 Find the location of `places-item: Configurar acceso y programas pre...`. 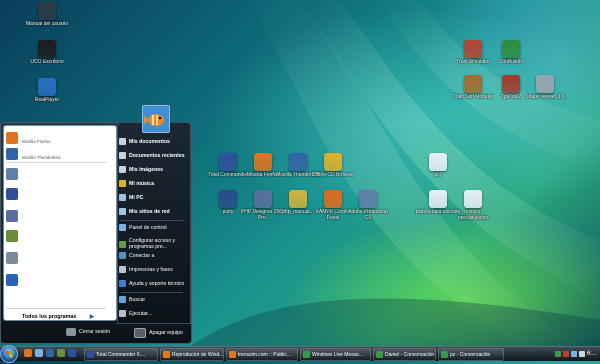

places-item: Configurar acceso y programas pre... is located at coordinates (153, 244).